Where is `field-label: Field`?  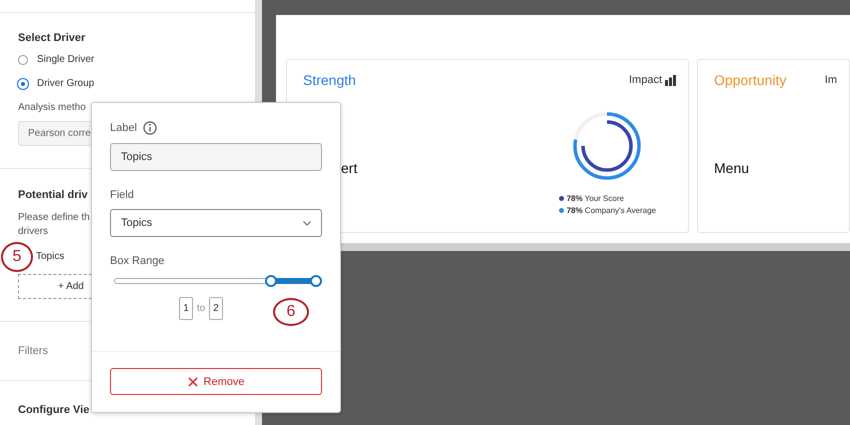 field-label: Field is located at coordinates (122, 195).